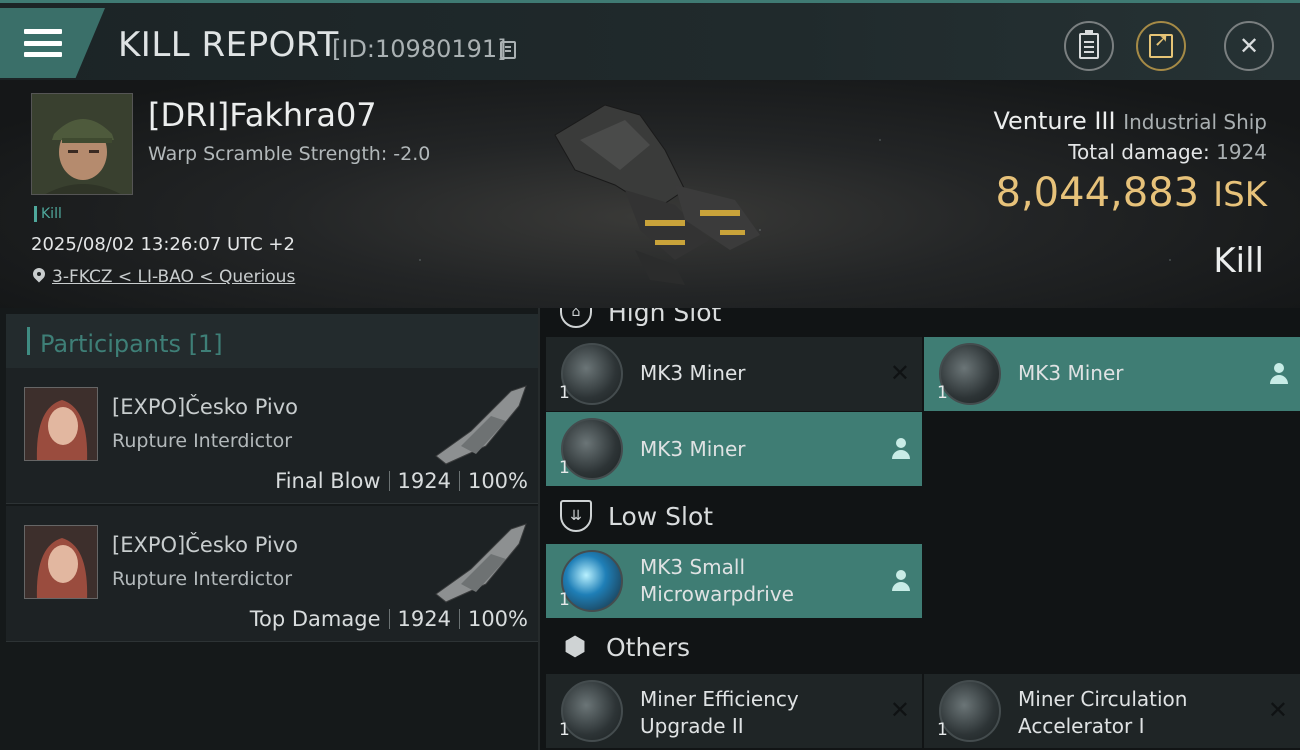 This screenshot has height=750, width=1300. What do you see at coordinates (228, 45) in the screenshot?
I see `page-title: KILL REPORT` at bounding box center [228, 45].